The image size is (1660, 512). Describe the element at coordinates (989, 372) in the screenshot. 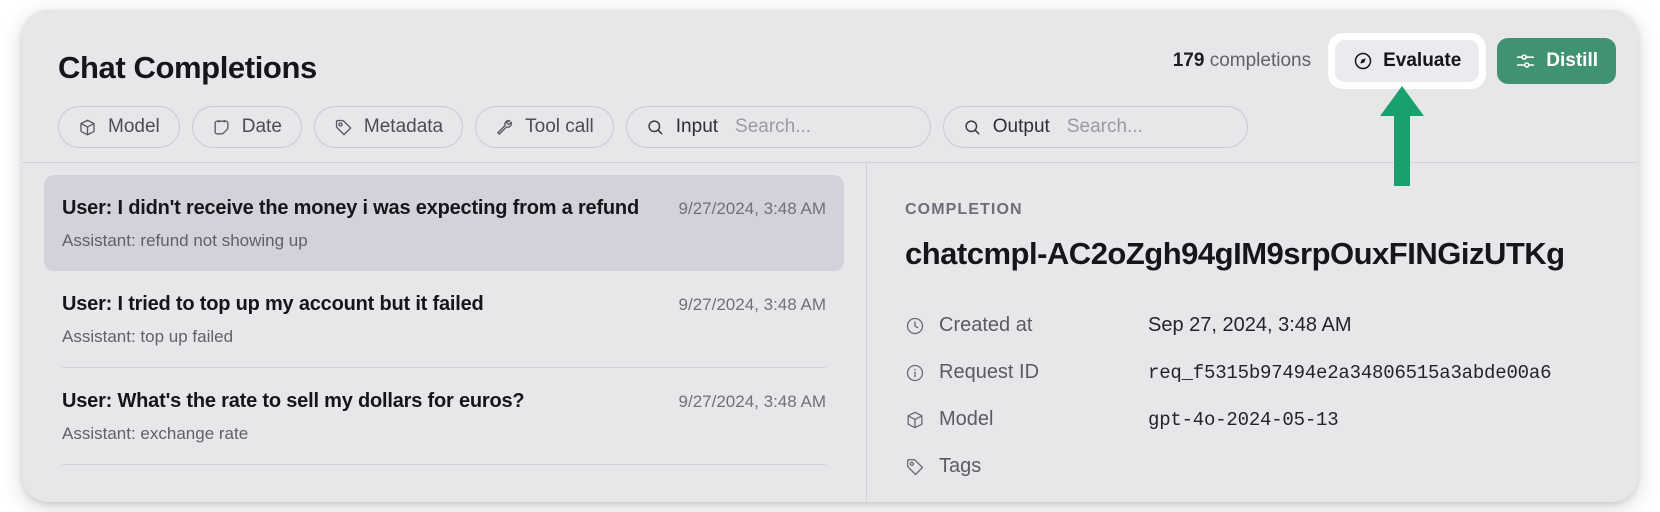

I see `detail-key-label: Request ID` at that location.